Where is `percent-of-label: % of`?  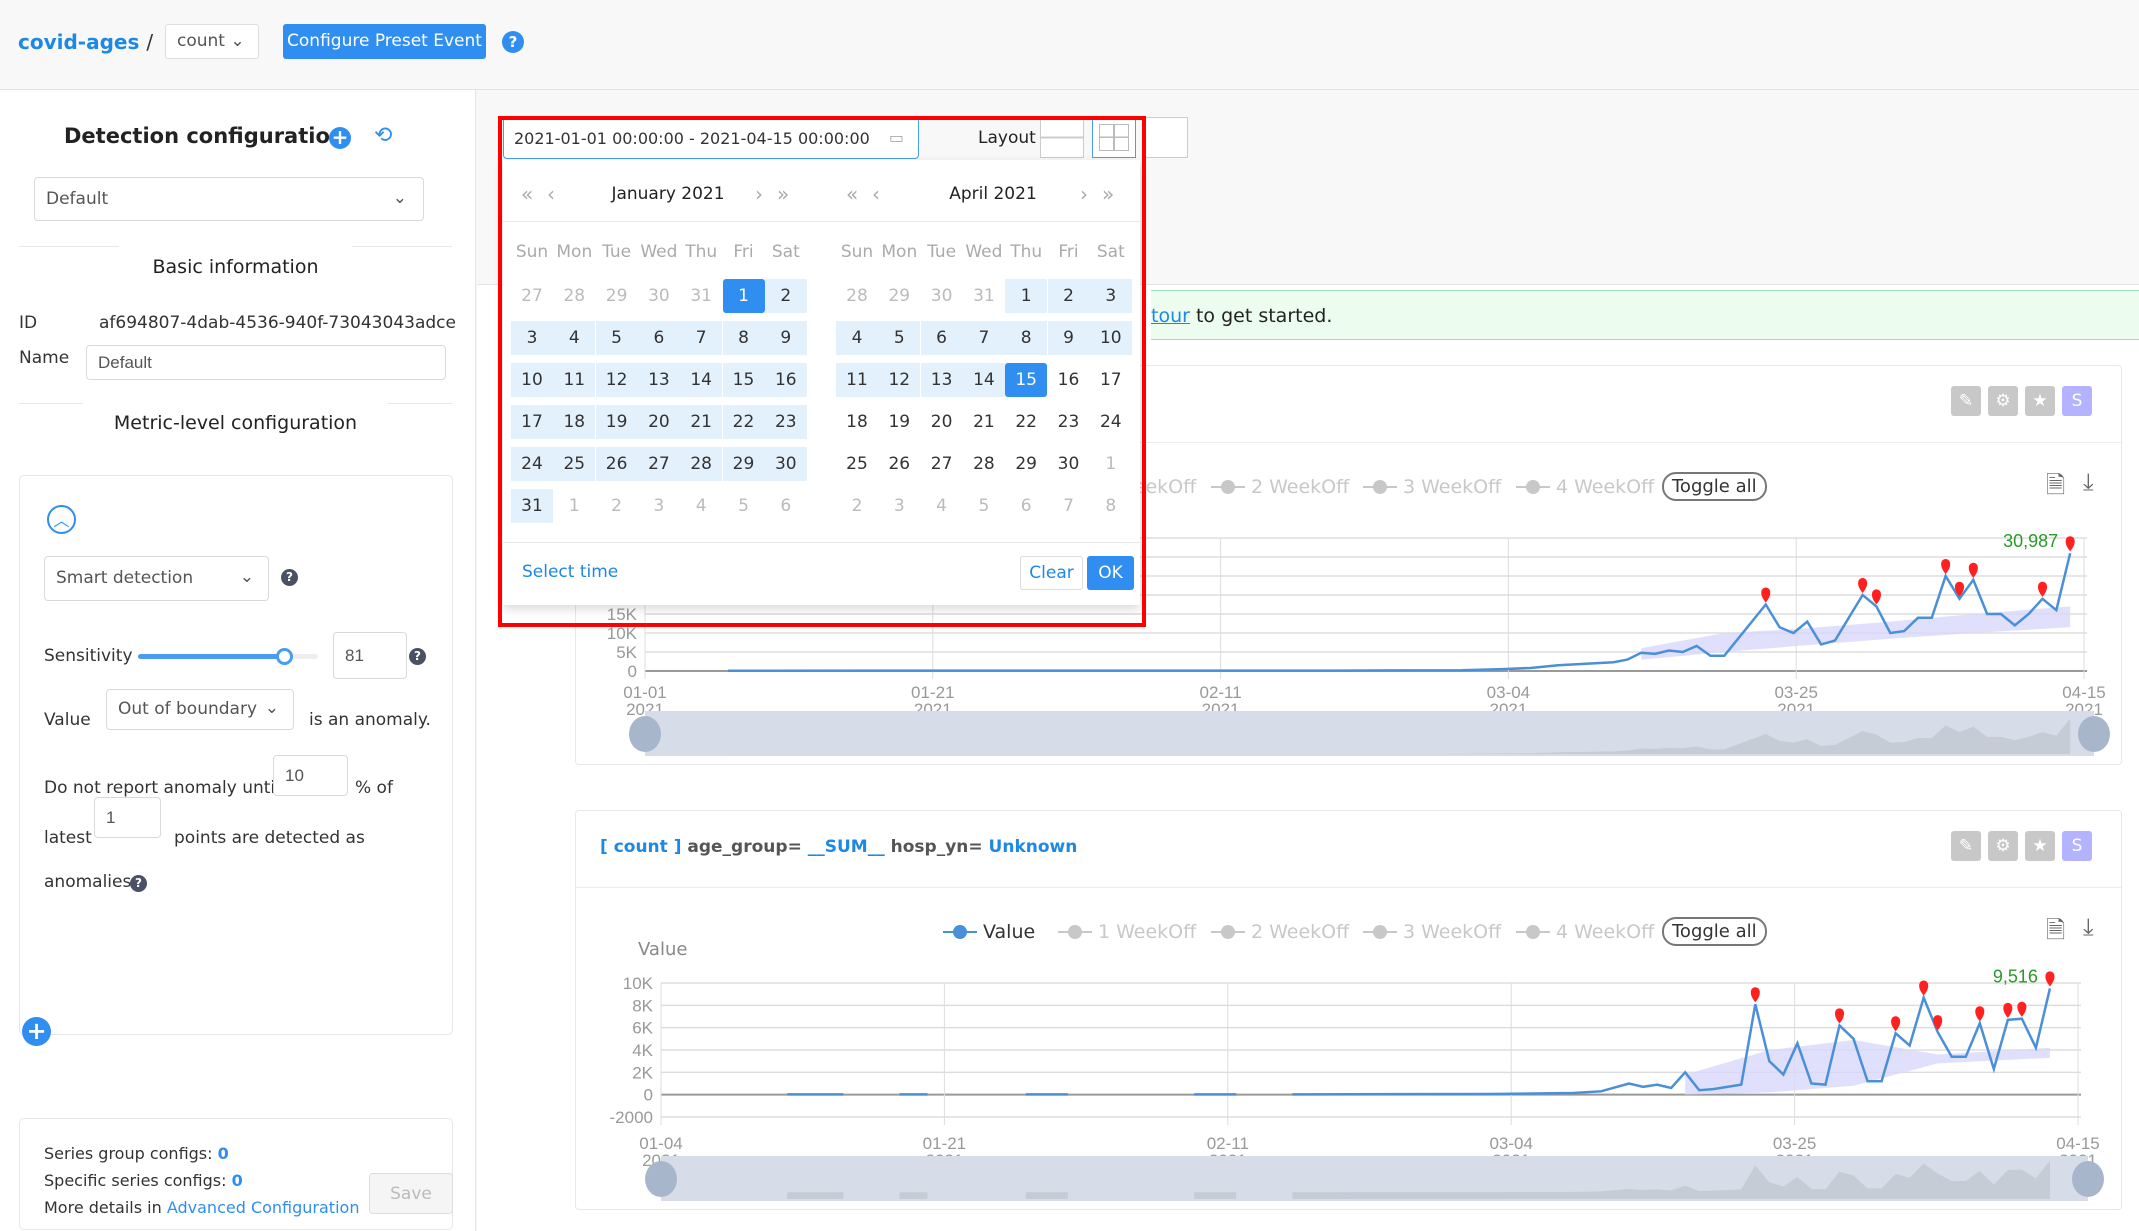
percent-of-label: % of is located at coordinates (374, 788).